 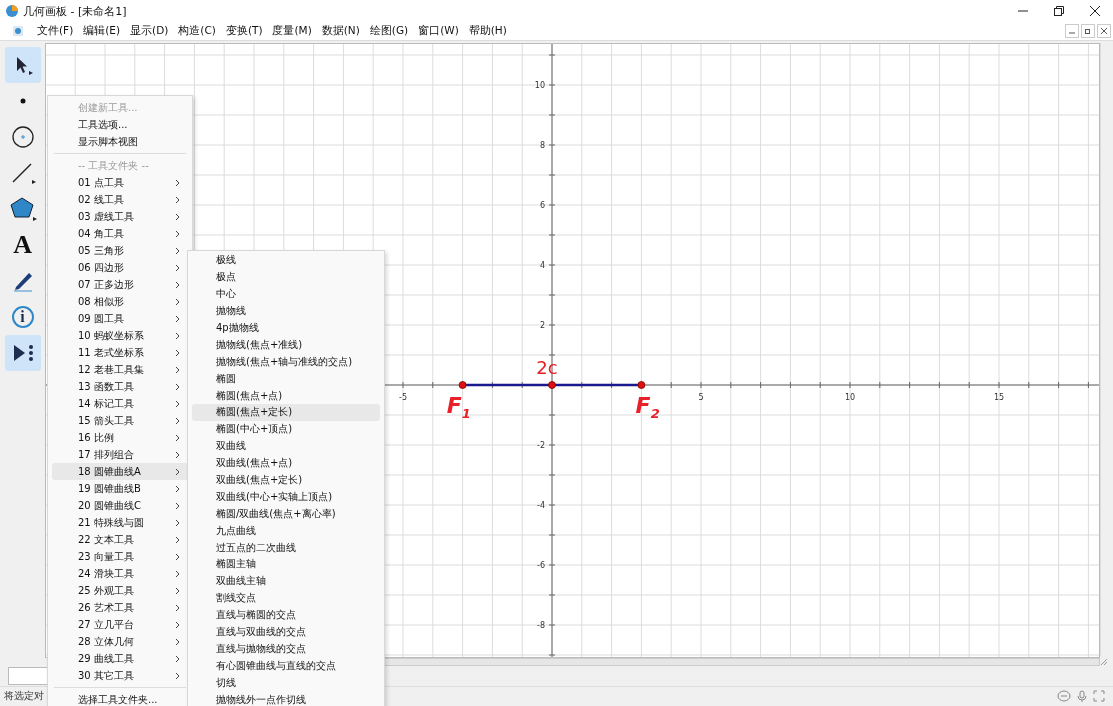 What do you see at coordinates (120, 590) in the screenshot?
I see `submenu-item: 25 外观工具` at bounding box center [120, 590].